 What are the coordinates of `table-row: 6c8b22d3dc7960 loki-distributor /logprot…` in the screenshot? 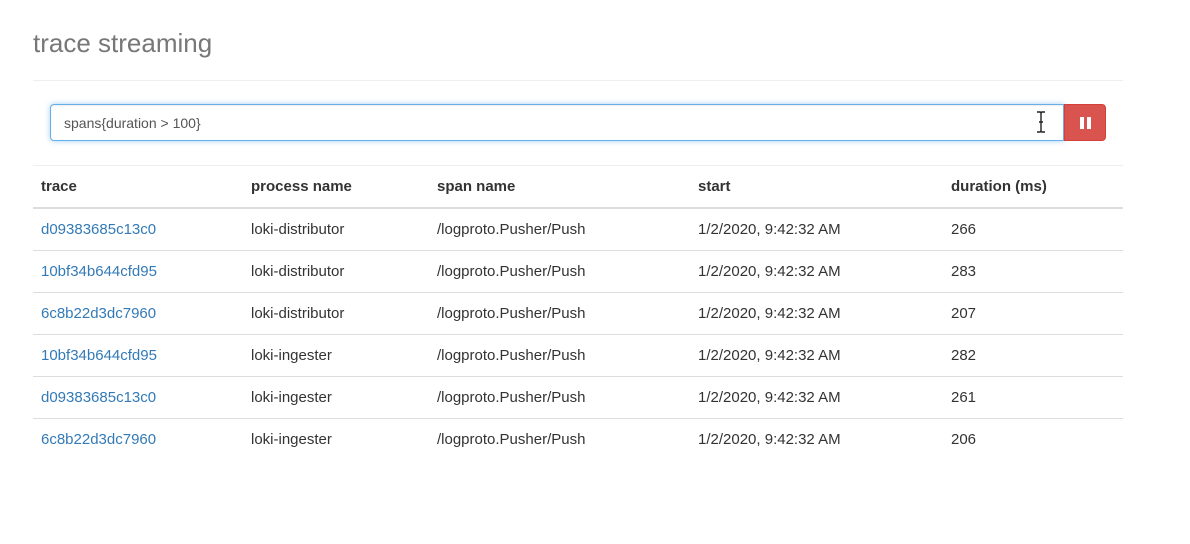 It's located at (578, 313).